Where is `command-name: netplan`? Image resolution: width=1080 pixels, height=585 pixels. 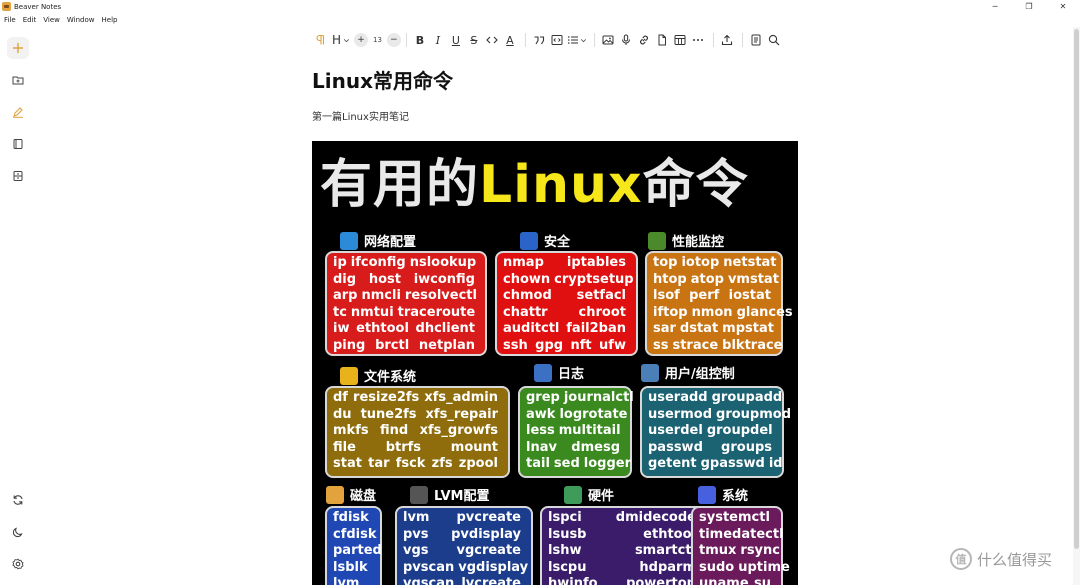 command-name: netplan is located at coordinates (446, 345).